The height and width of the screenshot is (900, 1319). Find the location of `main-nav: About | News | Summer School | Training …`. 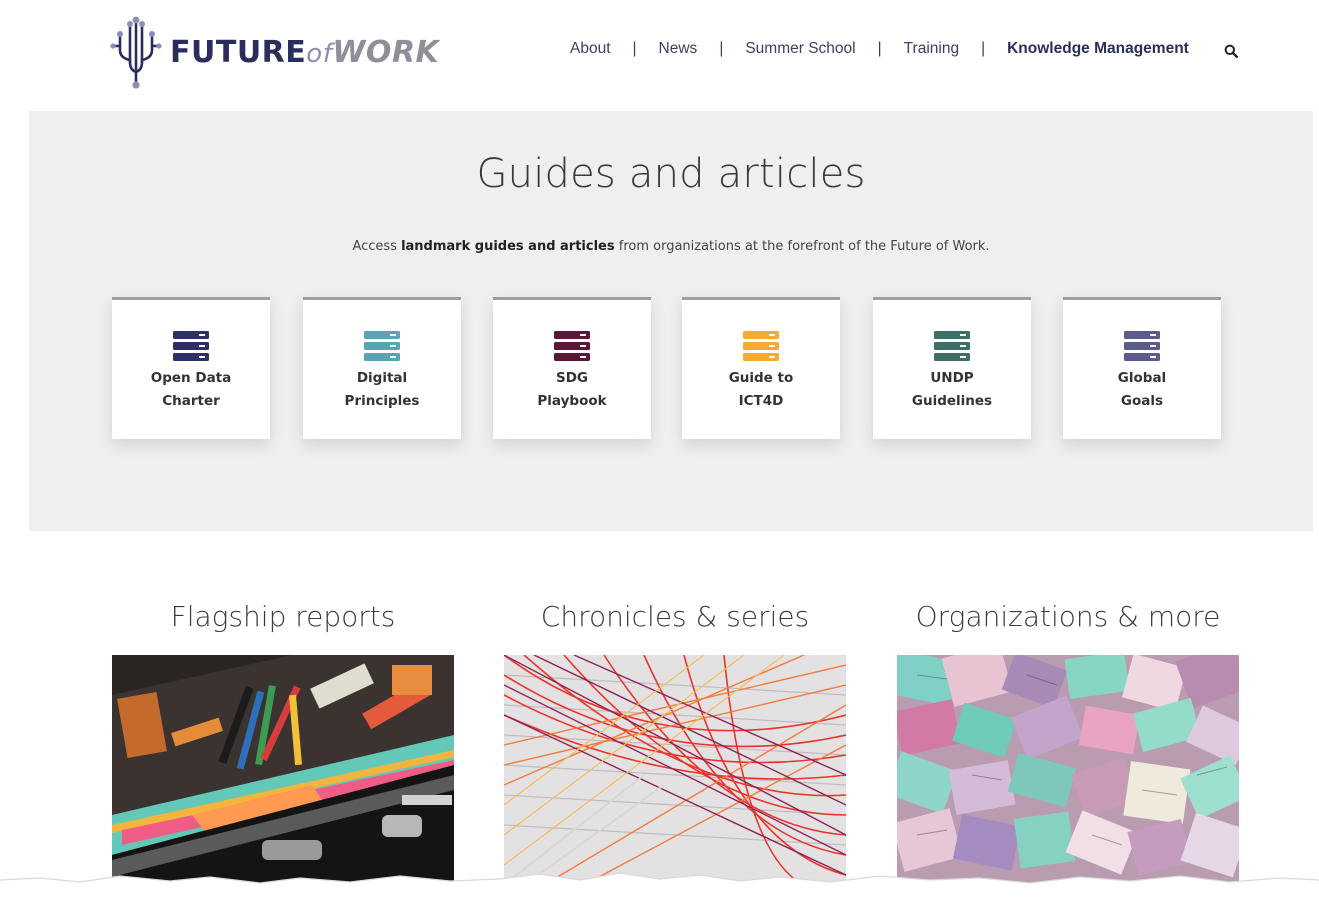

main-nav: About | News | Summer School | Training … is located at coordinates (879, 49).